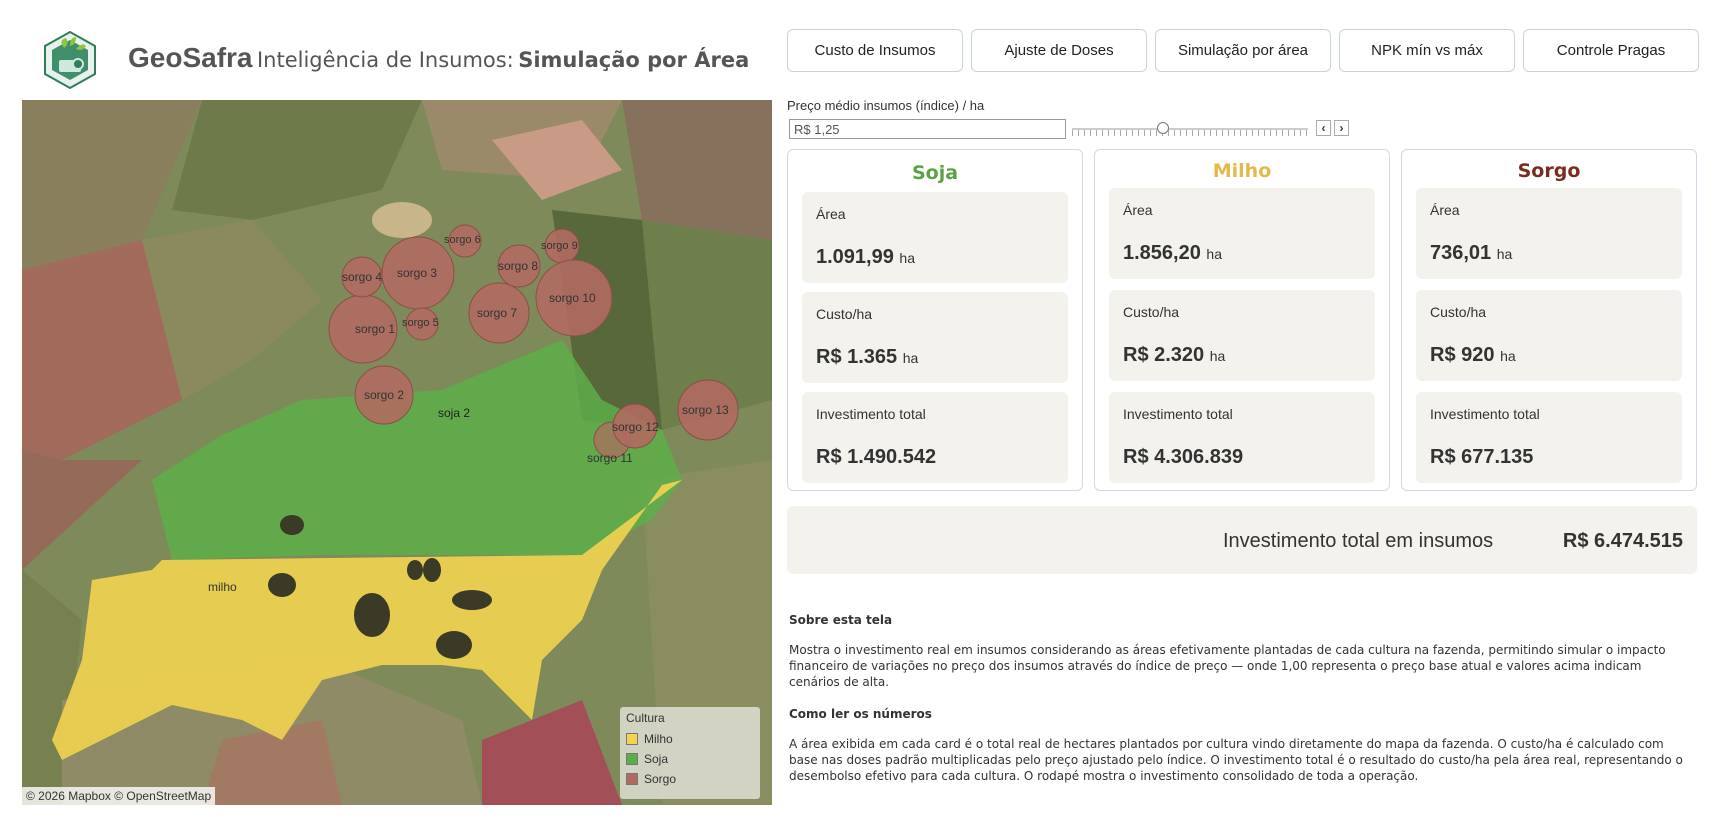 Image resolution: width=1715 pixels, height=817 pixels. What do you see at coordinates (1172, 253) in the screenshot?
I see `metric-value: 1.856,20 ha` at bounding box center [1172, 253].